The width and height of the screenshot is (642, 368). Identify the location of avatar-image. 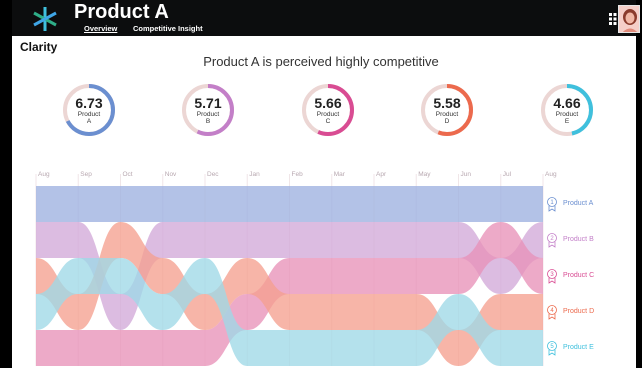
(629, 19).